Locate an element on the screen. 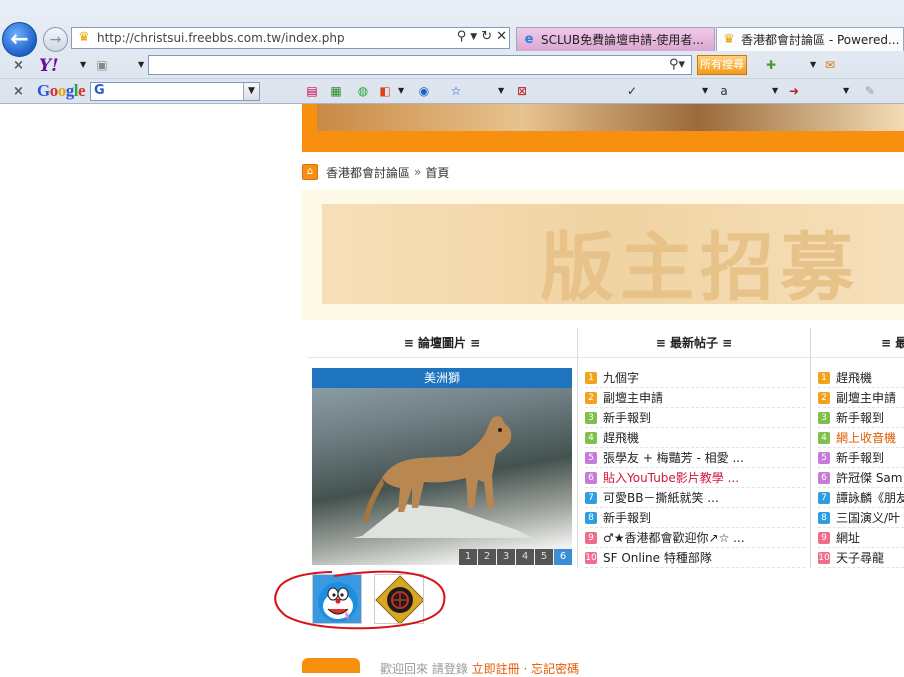 This screenshot has width=904, height=677. header-banner-image is located at coordinates (610, 117).